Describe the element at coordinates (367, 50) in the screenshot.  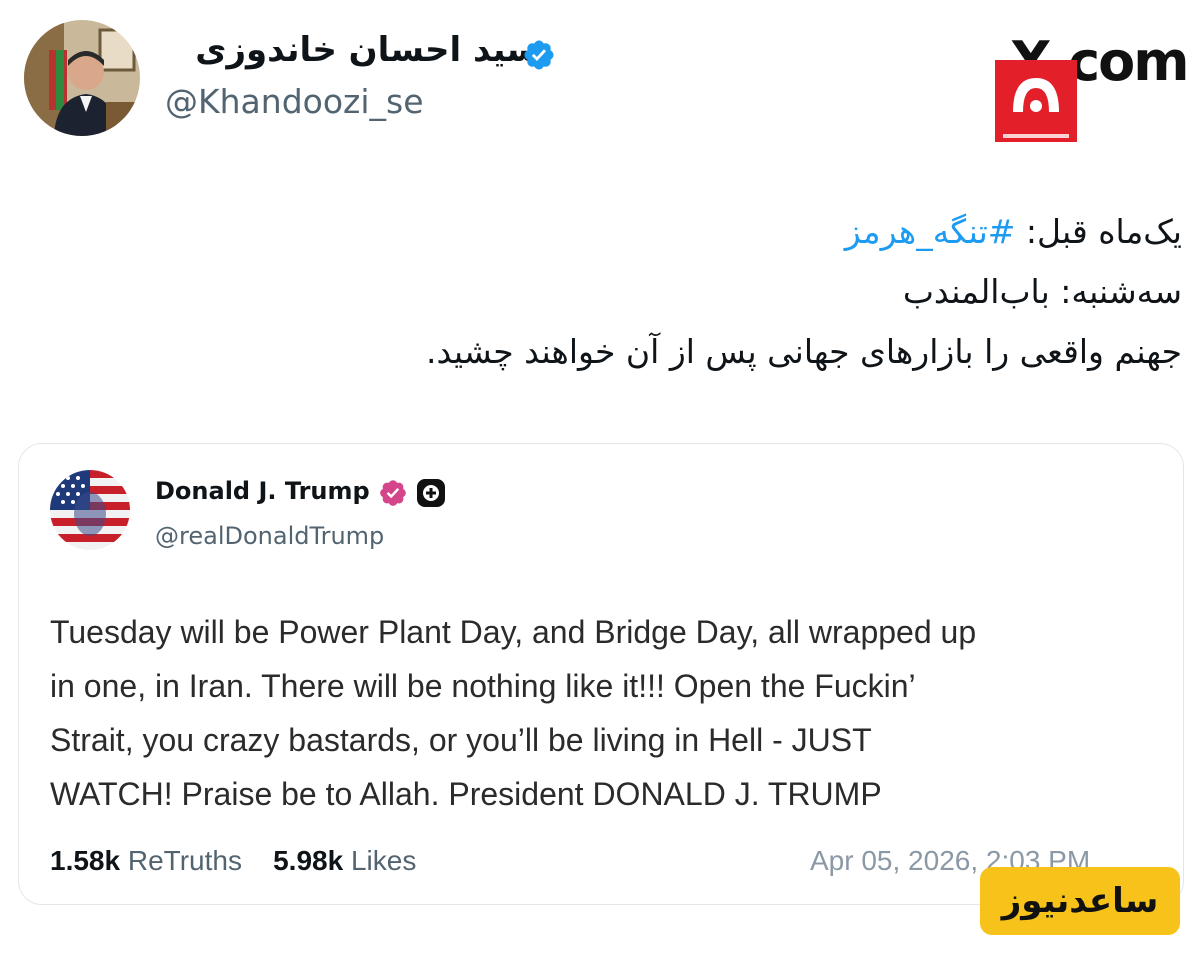
I see `author-name: سید احسان خاندوزی` at that location.